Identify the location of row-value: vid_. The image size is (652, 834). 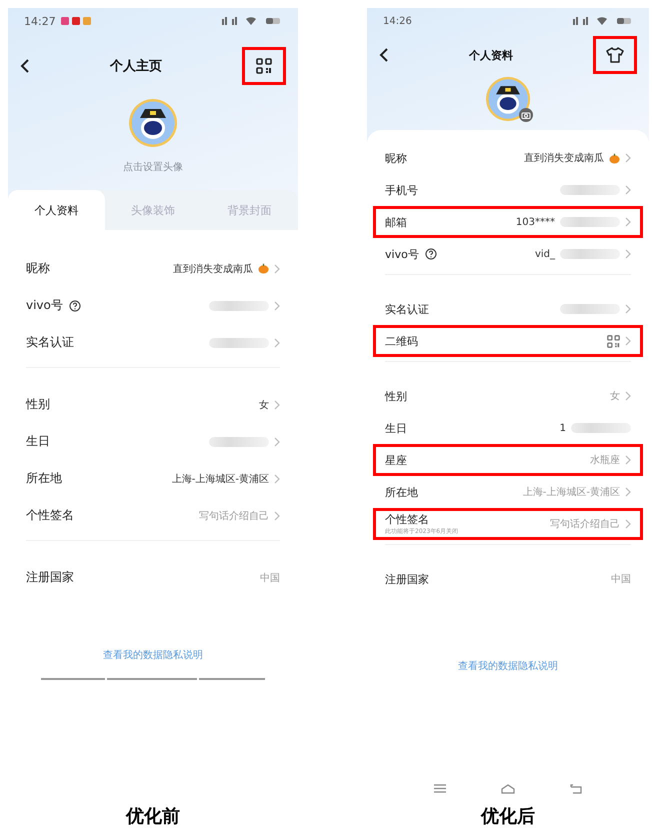
(544, 254).